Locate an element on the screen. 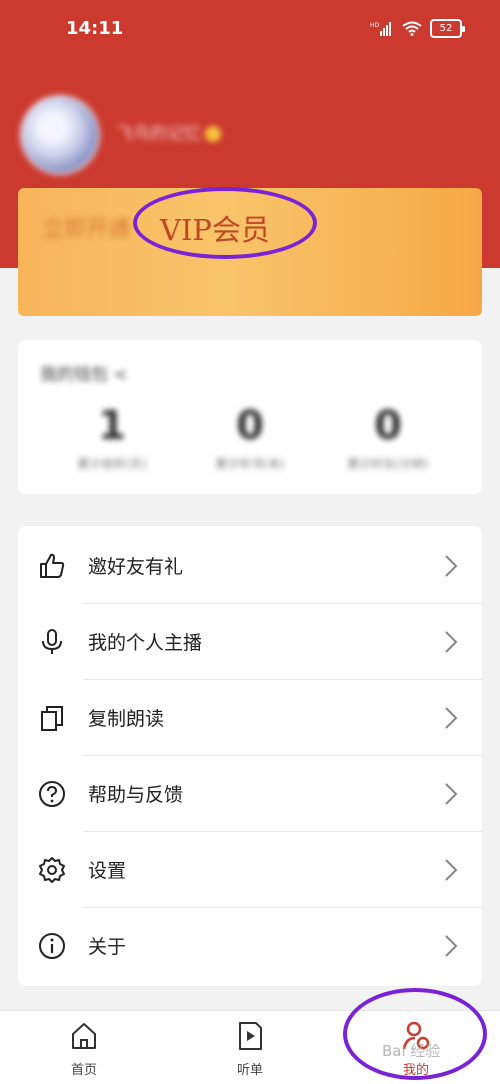  menu-label-invite: 邀好友有礼 is located at coordinates (136, 567).